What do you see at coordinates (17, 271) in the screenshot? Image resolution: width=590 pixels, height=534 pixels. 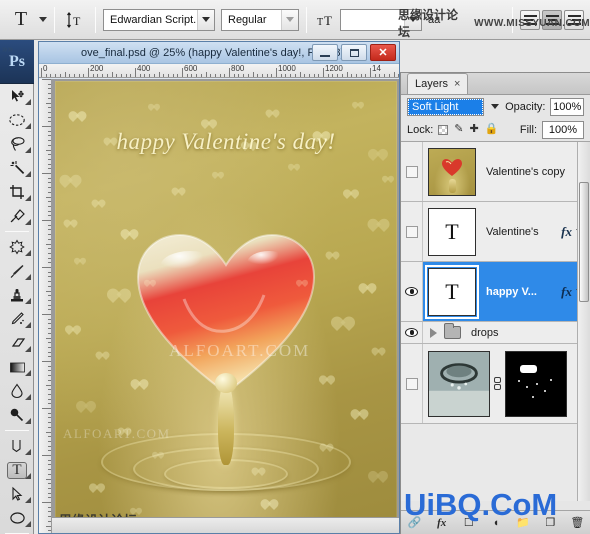 I see `brush-tool` at bounding box center [17, 271].